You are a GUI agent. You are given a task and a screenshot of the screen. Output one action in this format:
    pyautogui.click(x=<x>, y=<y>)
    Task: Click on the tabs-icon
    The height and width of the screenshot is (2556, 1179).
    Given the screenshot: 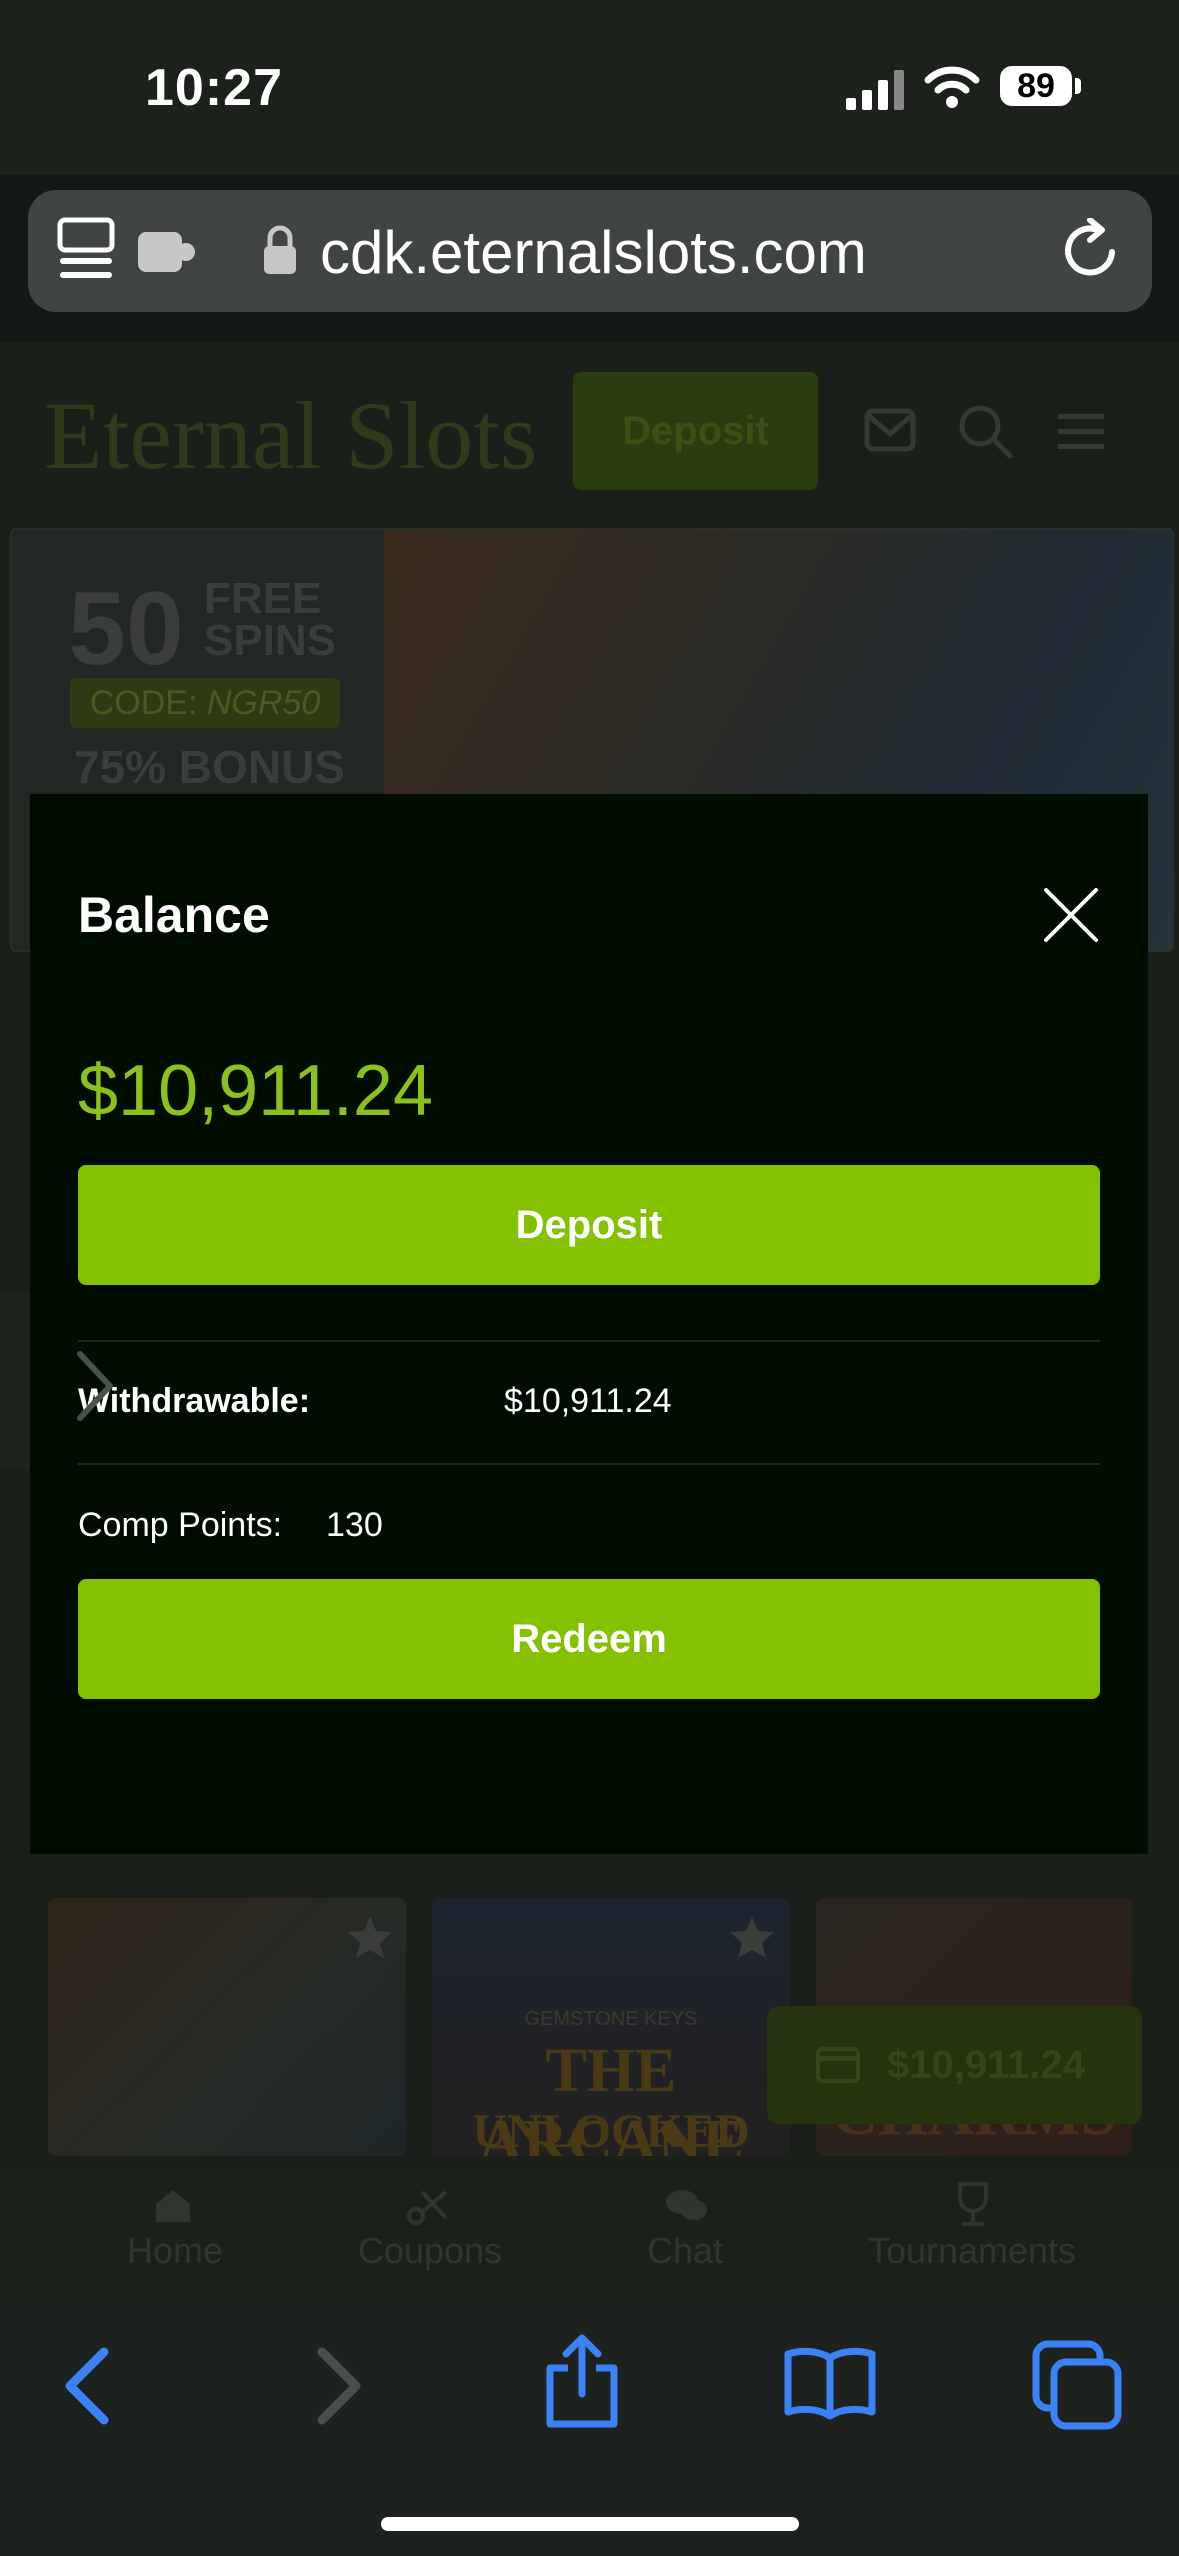 What is the action you would take?
    pyautogui.click(x=1077, y=2385)
    